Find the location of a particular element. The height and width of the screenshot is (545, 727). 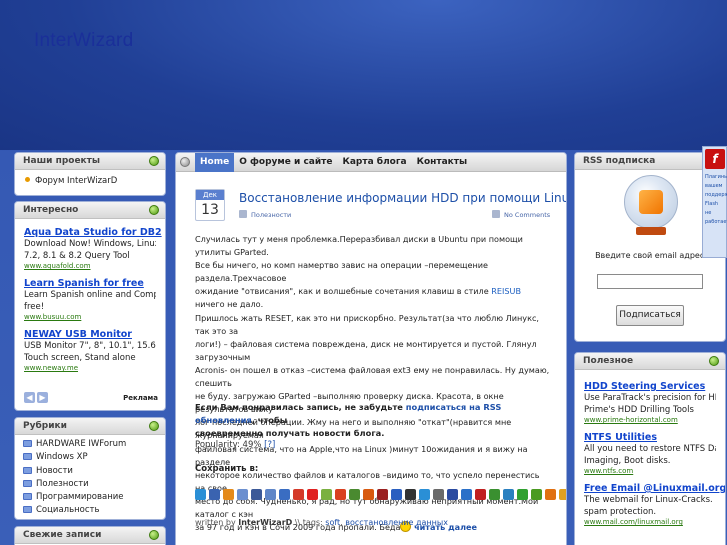

ad-url: www.ntfs.com is located at coordinates (650, 471).